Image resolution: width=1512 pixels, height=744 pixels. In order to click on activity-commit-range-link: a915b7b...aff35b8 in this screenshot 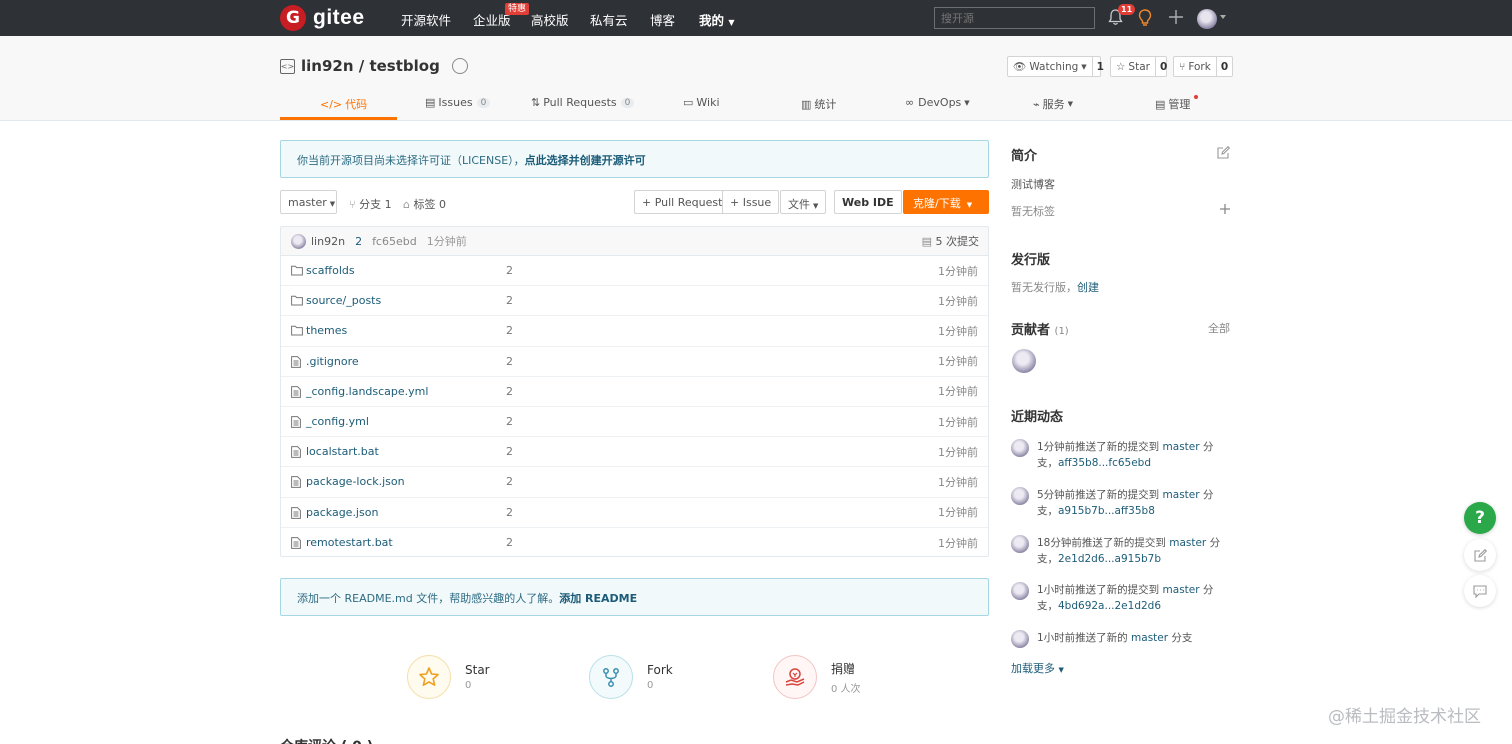, I will do `click(1106, 511)`.